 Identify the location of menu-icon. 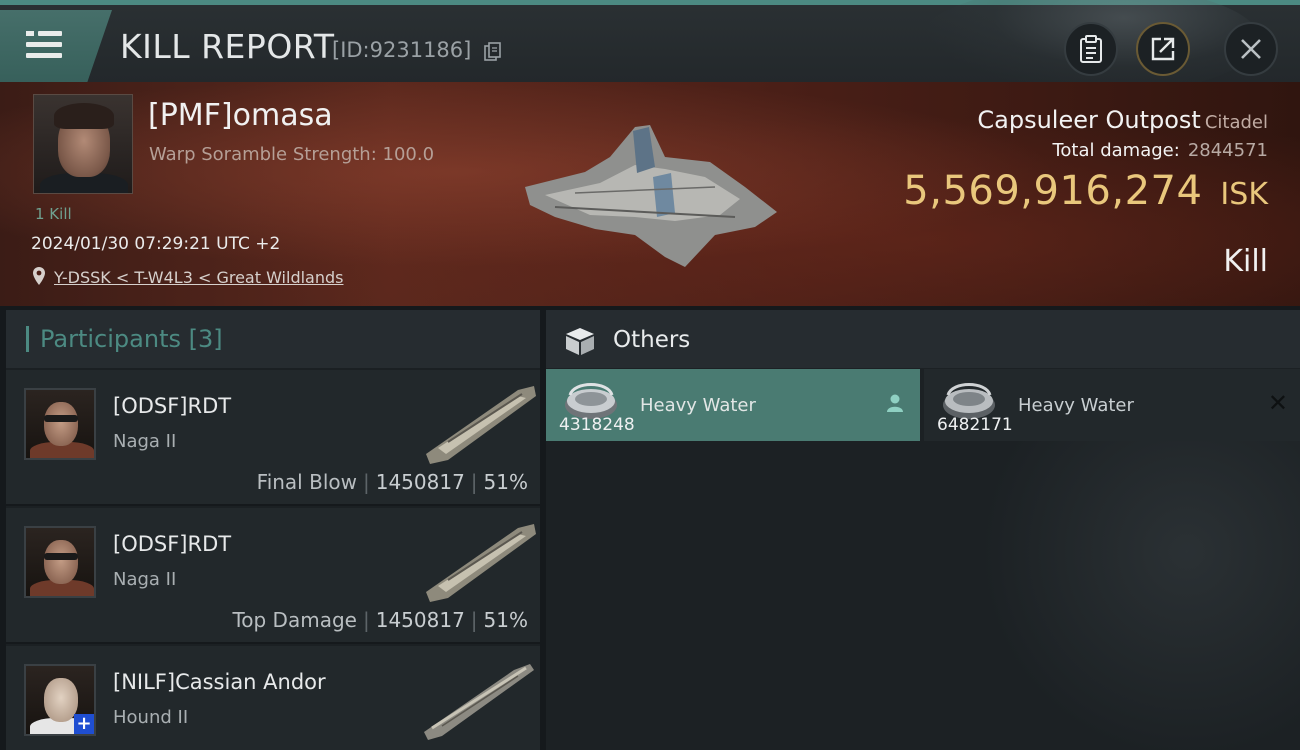
(44, 45).